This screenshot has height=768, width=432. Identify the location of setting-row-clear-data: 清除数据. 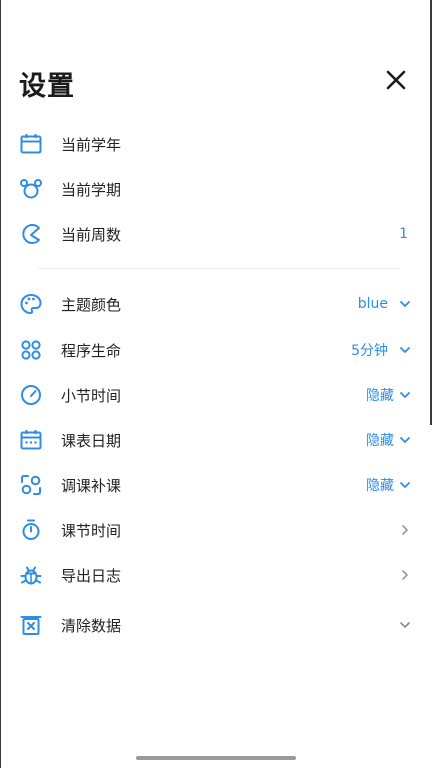
(215, 625).